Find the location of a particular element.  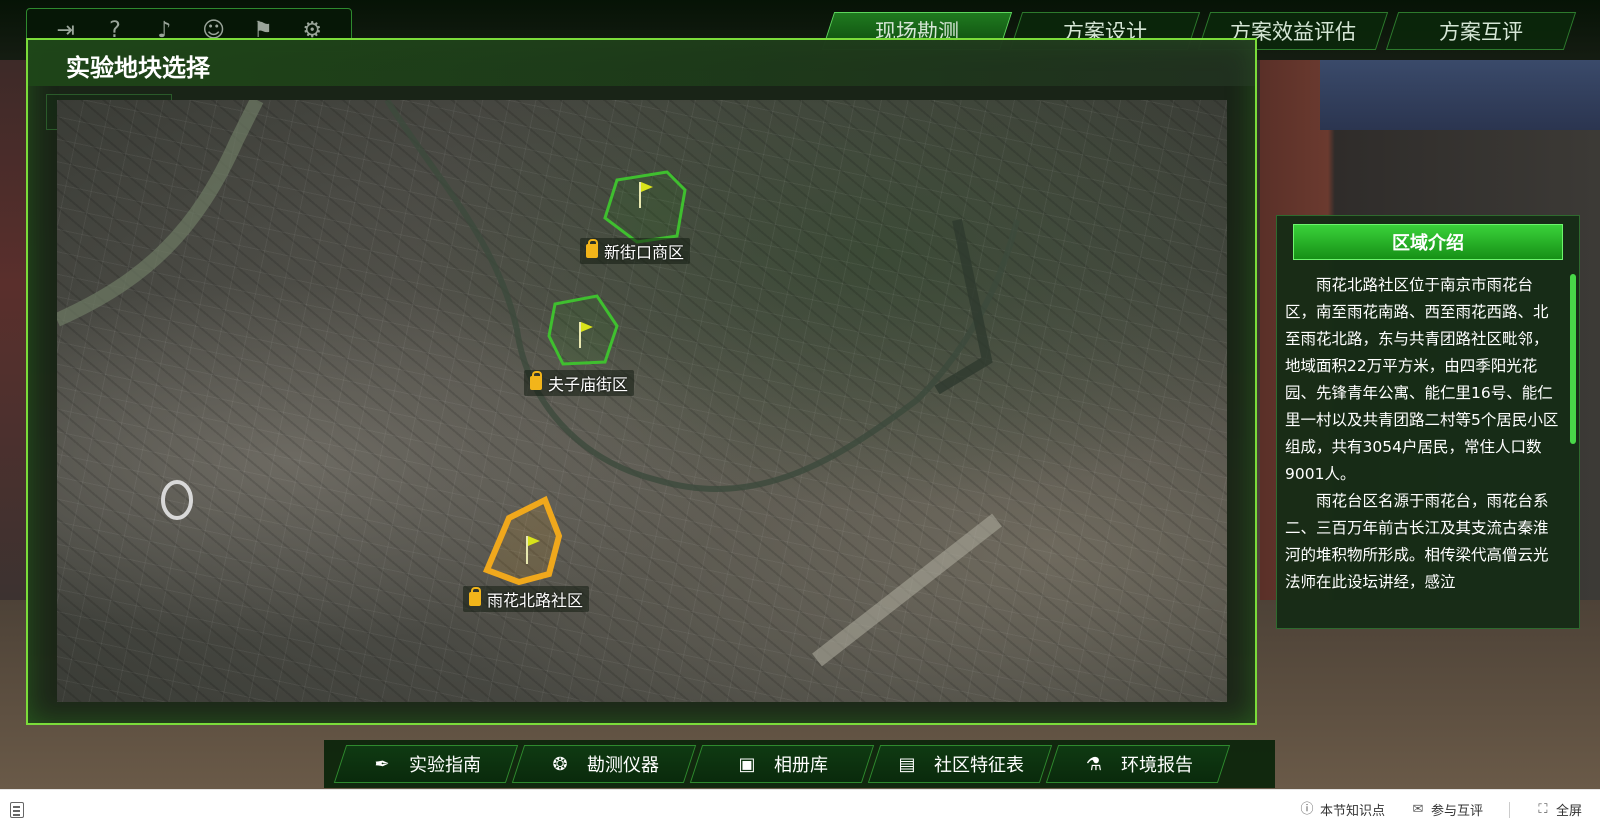

region-label-yuhuabeilu: 雨花北路社区 is located at coordinates (526, 599).